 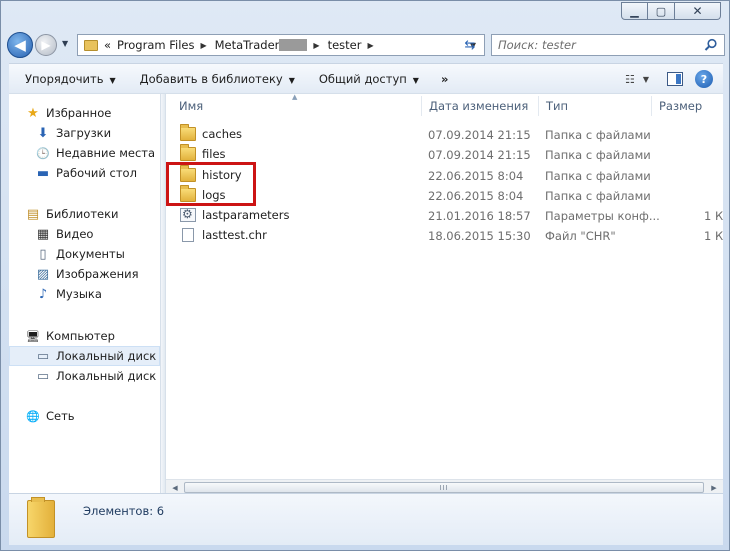 I want to click on toolbar-right: ☷ ▼ ?, so click(x=670, y=79).